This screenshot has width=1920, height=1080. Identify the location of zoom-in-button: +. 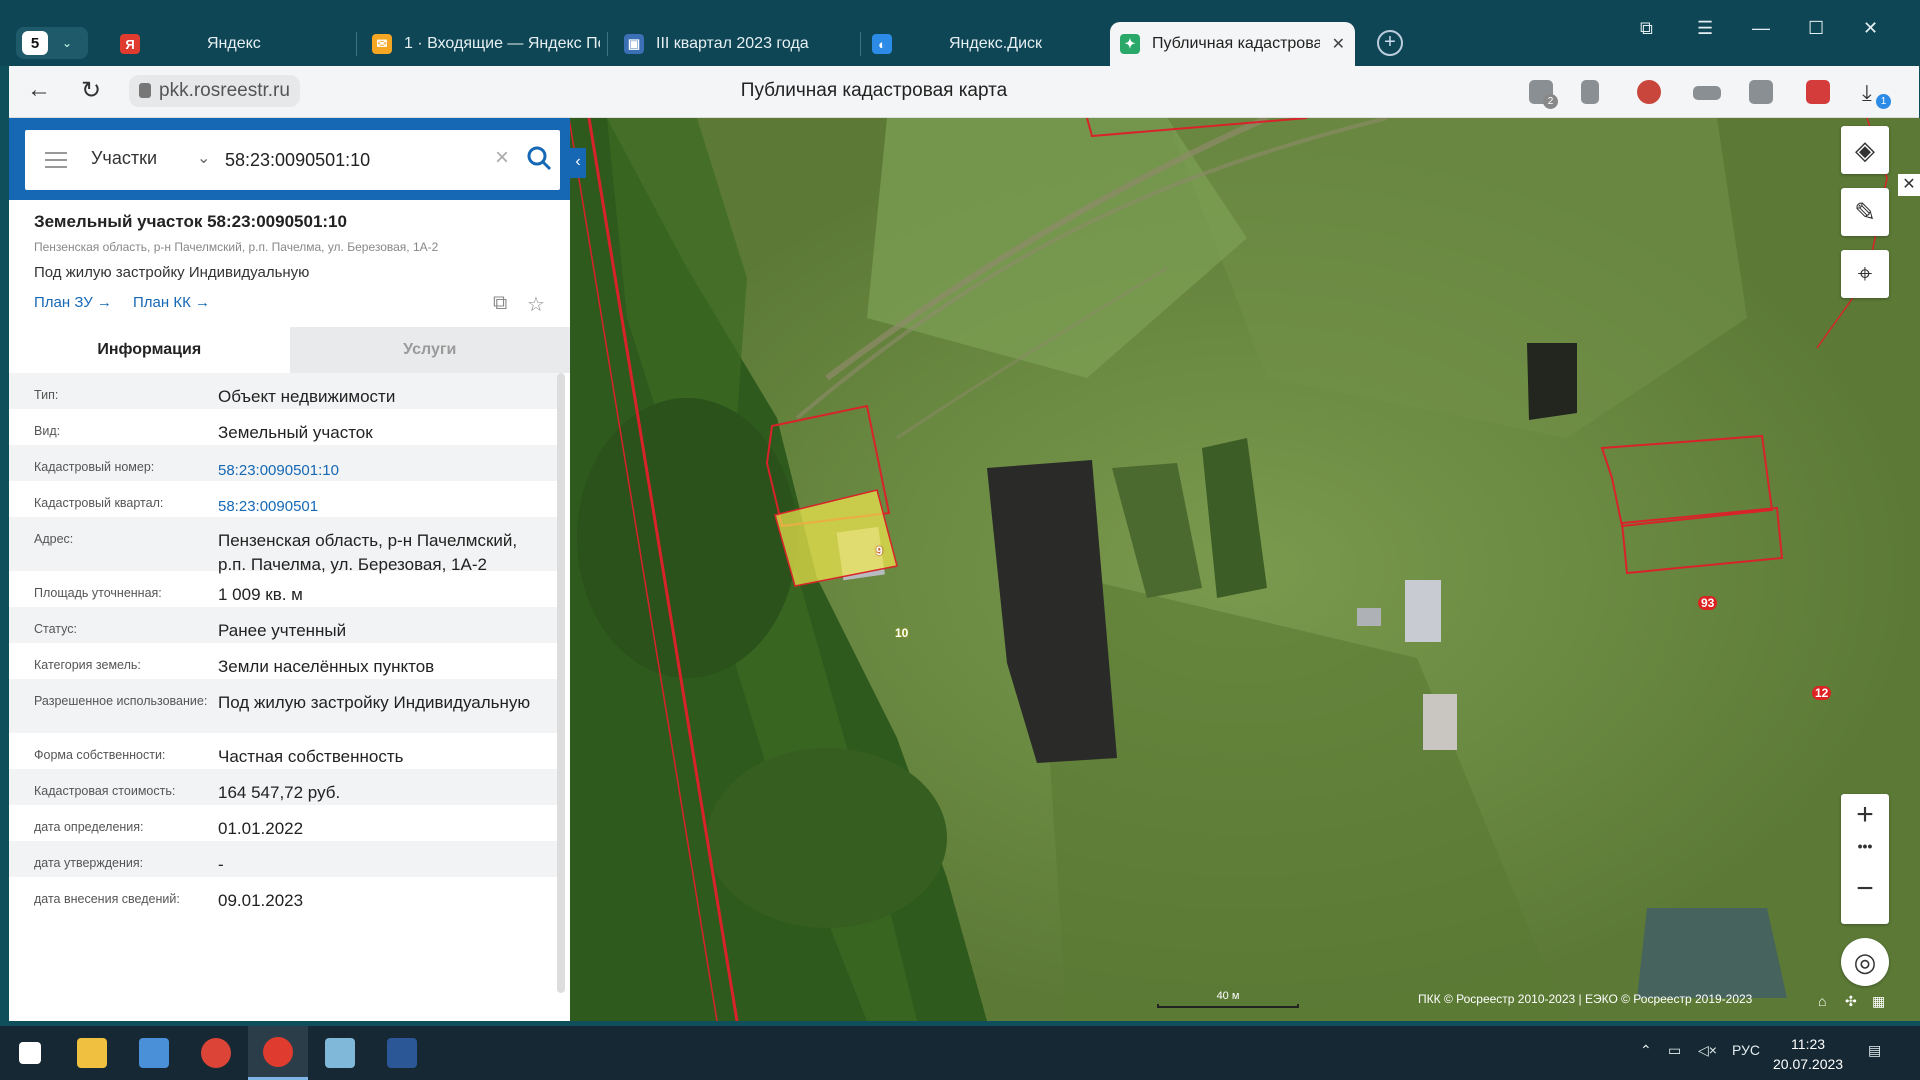
(1865, 815).